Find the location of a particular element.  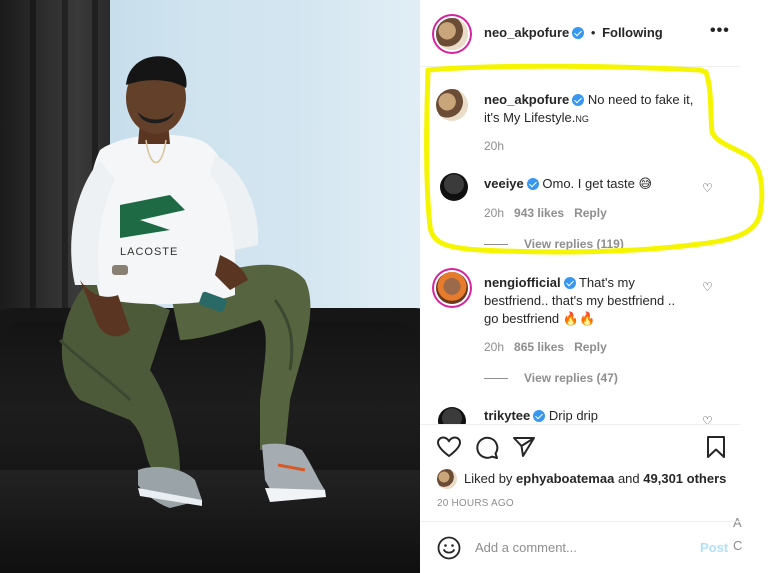

caption-text-suffix: NG is located at coordinates (582, 119).